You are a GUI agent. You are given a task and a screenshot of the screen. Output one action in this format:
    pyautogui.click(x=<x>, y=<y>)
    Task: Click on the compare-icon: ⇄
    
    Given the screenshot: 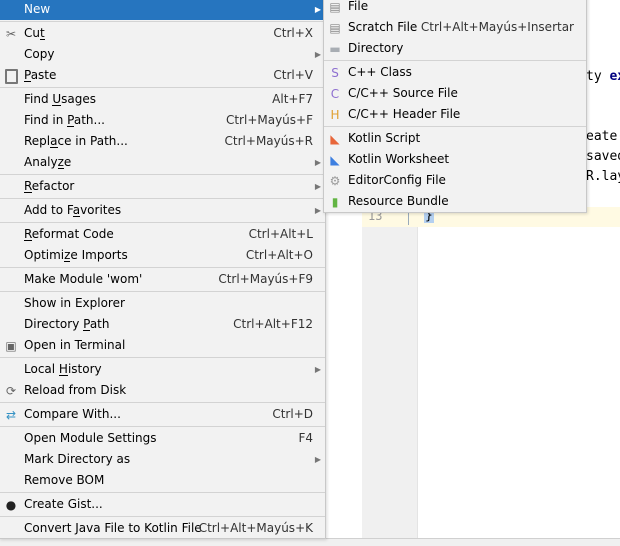 What is the action you would take?
    pyautogui.click(x=11, y=415)
    